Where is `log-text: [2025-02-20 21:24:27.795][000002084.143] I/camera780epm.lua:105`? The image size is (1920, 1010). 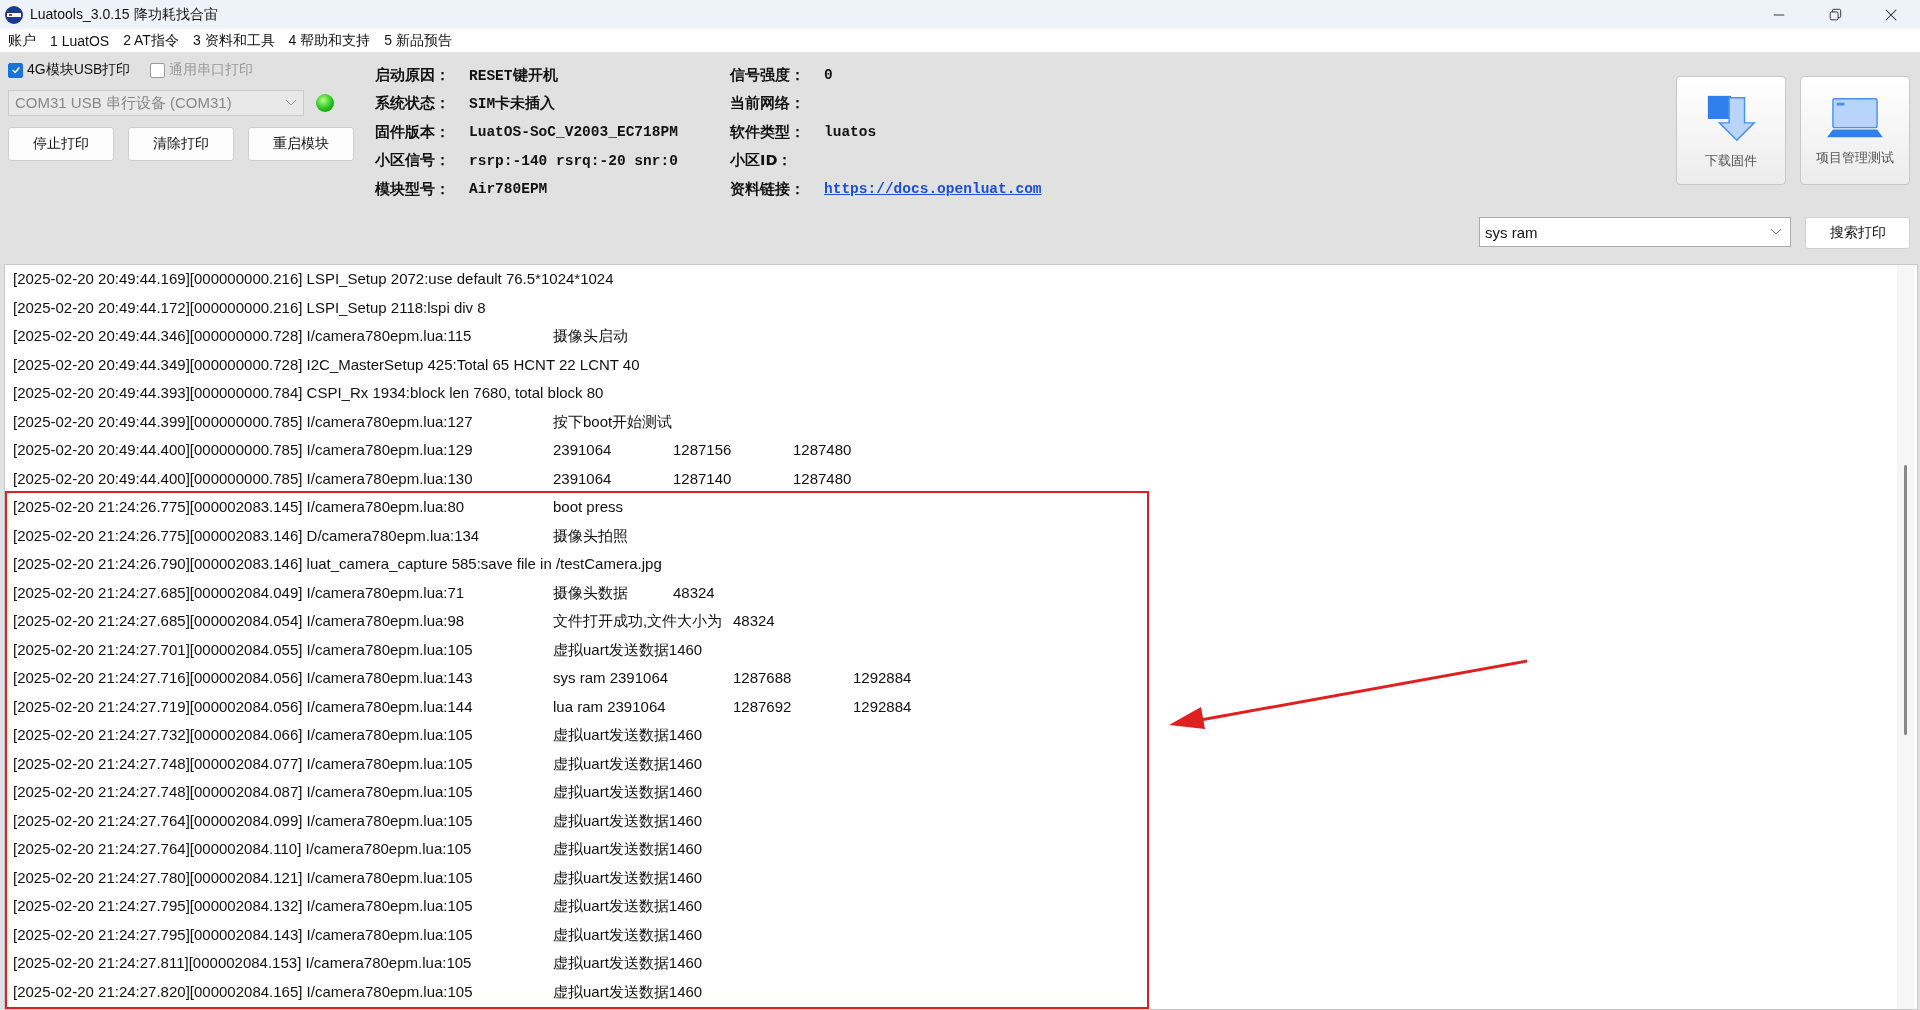
log-text: [2025-02-20 21:24:27.795][000002084.143] I/camera780epm.lua:105 is located at coordinates (243, 934).